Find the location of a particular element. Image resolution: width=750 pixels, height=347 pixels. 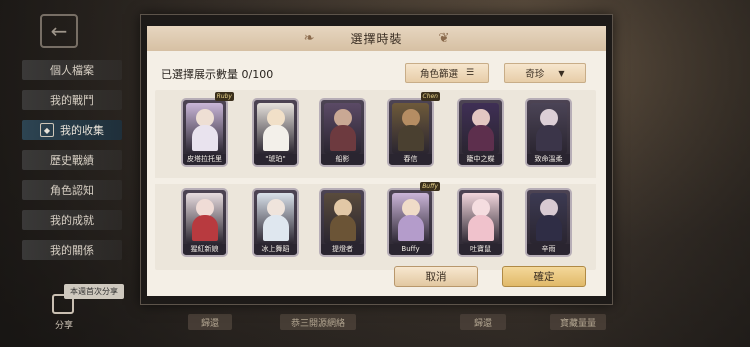

rarity-label: 奇珍 is located at coordinates (535, 74).